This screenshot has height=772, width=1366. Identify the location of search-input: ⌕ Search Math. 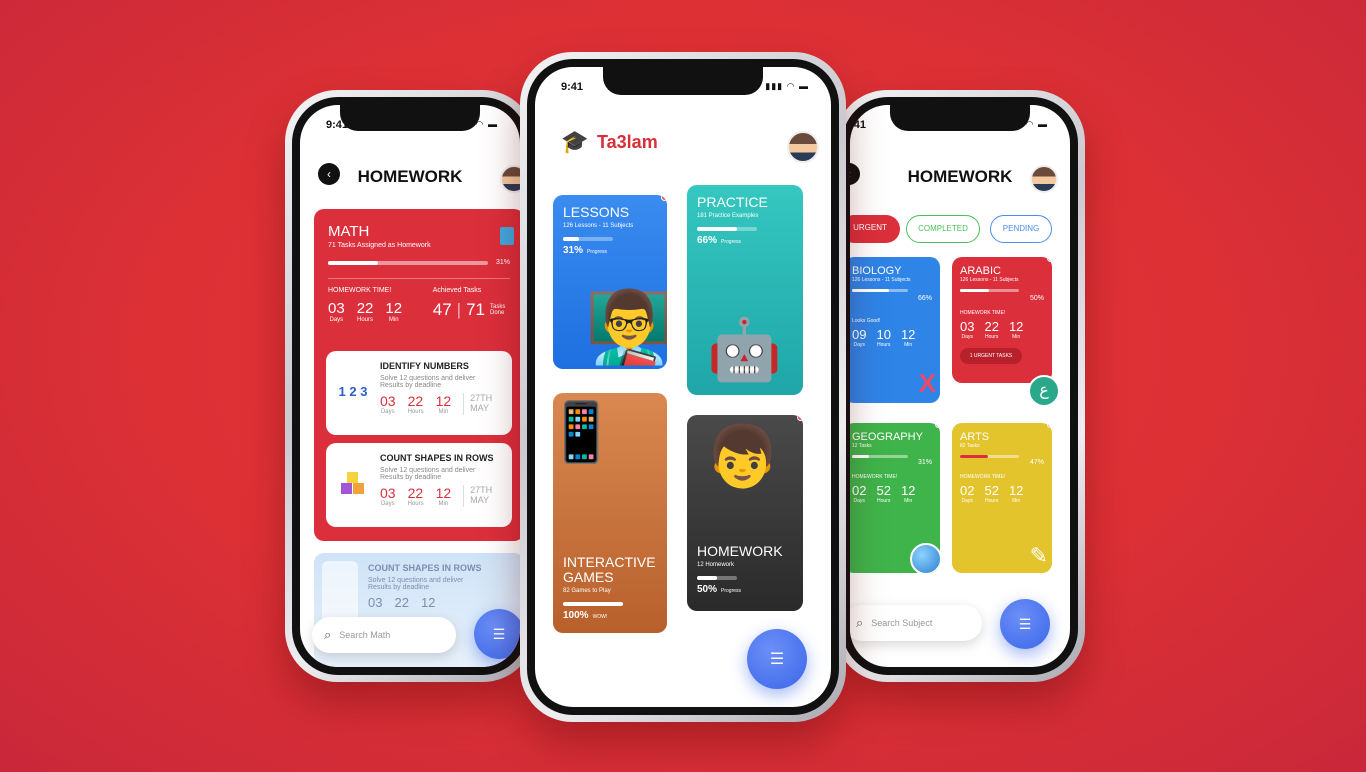
(384, 635).